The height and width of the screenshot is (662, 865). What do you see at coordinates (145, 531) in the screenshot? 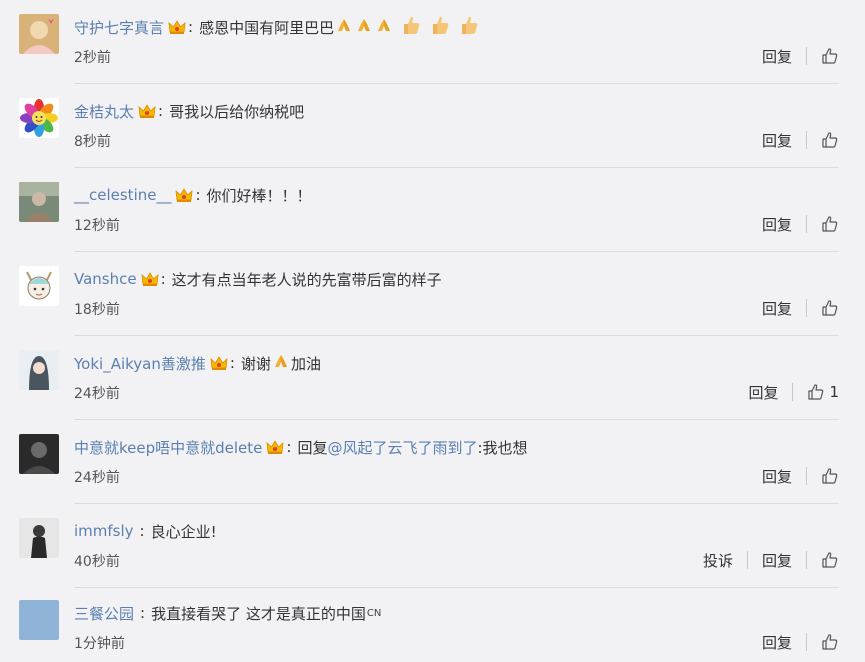
I see `comment-line: immfsly : 良心企业!` at bounding box center [145, 531].